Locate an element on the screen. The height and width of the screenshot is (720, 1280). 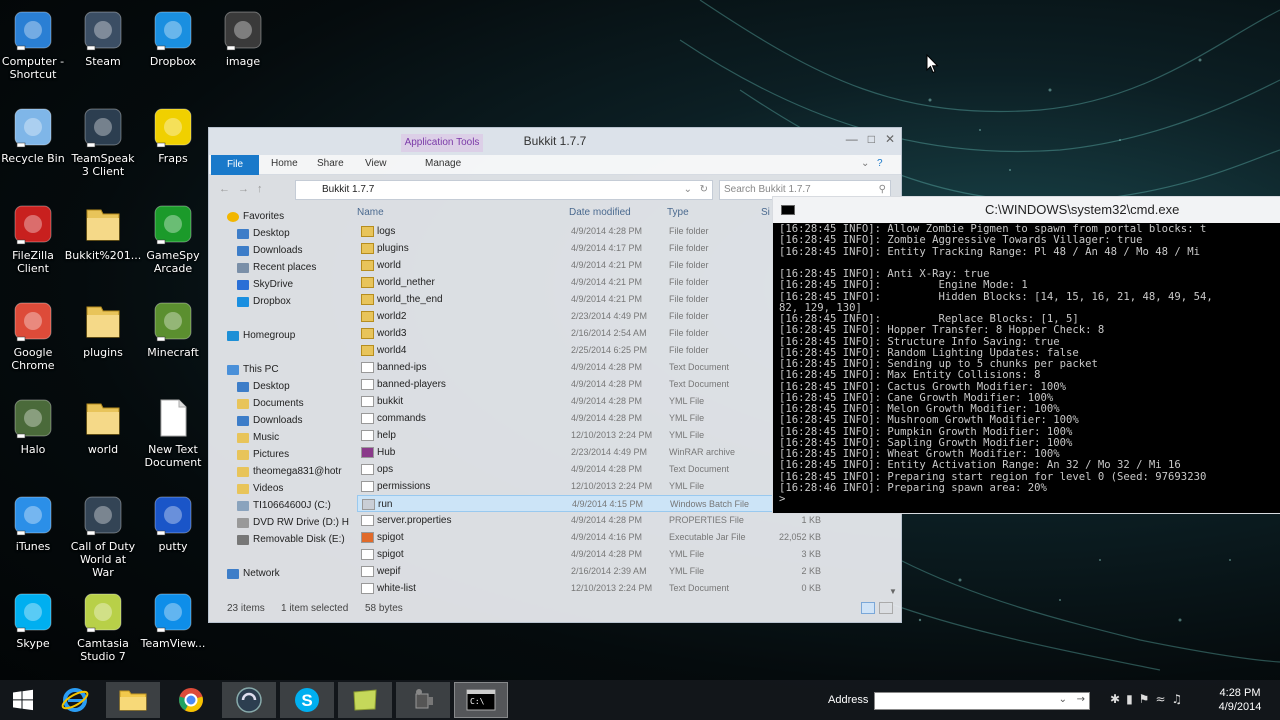
desktop-shortcut-gamespy-arcade: GameSpy Arcade is located at coordinates (173, 238).